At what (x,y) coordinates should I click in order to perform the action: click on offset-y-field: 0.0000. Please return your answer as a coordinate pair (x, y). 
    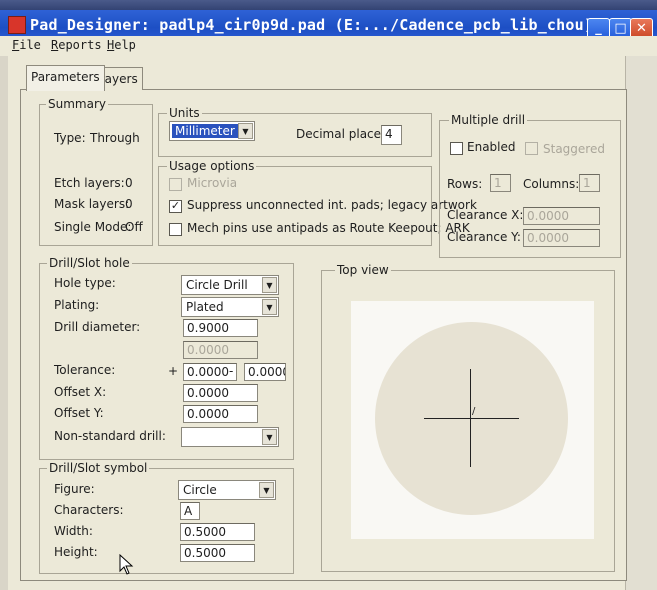
    Looking at the image, I should click on (220, 414).